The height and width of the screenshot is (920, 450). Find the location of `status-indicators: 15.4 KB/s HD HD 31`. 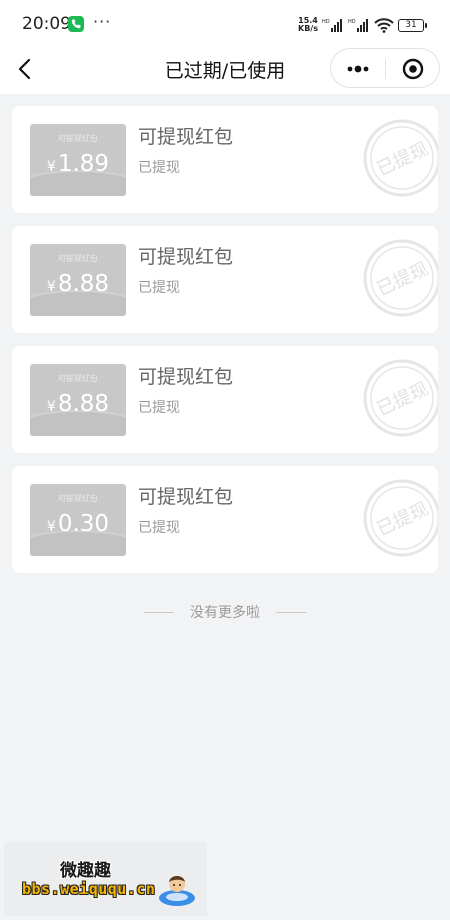

status-indicators: 15.4 KB/s HD HD 31 is located at coordinates (362, 25).